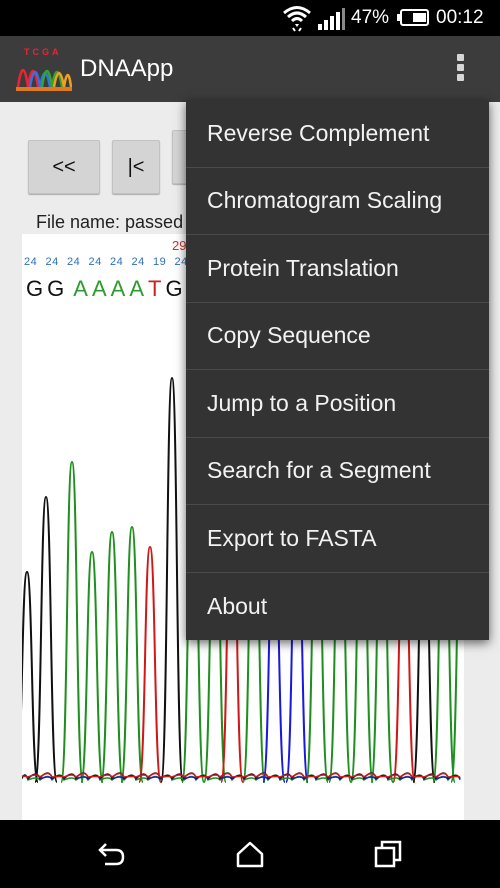  Describe the element at coordinates (337, 336) in the screenshot. I see `menu-item-copy-sequence: Copy Sequence` at that location.